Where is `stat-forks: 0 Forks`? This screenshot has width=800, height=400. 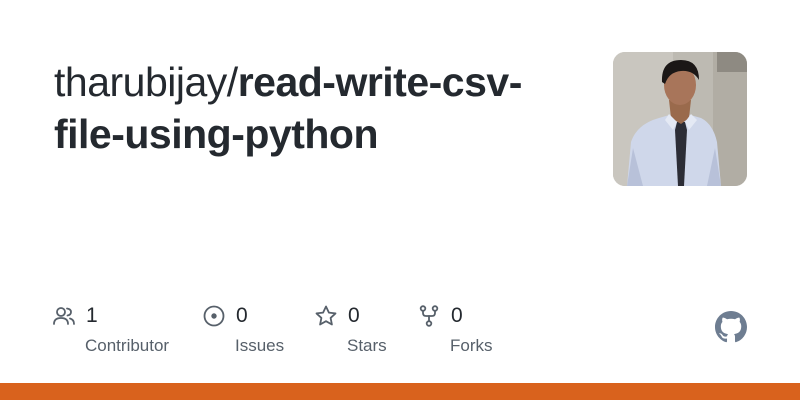
stat-forks: 0 Forks is located at coordinates (455, 332).